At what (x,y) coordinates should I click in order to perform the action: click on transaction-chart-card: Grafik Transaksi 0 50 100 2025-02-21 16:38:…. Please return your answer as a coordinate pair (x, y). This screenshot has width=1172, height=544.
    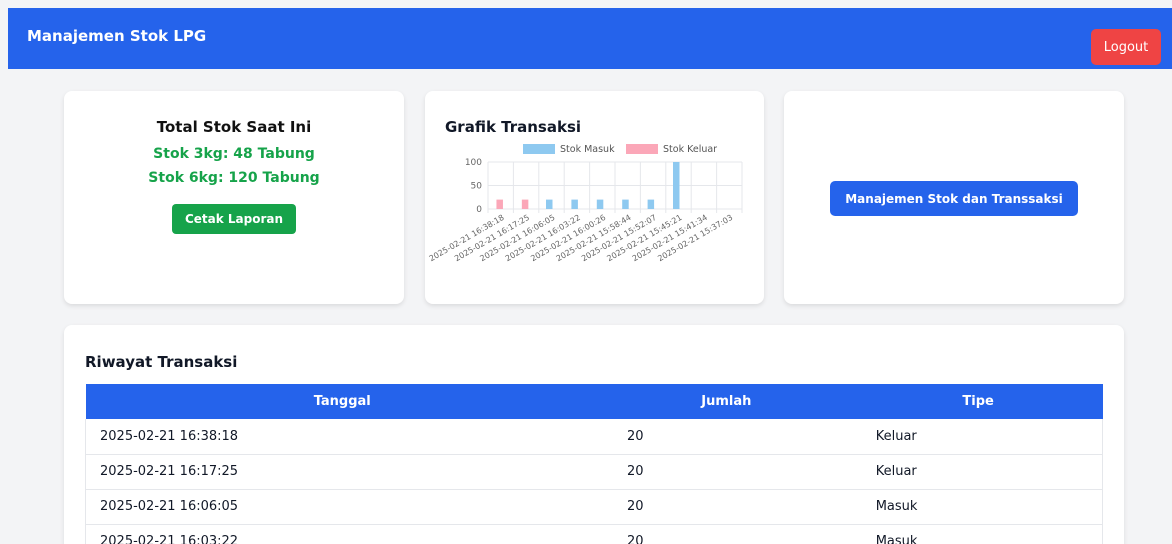
    Looking at the image, I should click on (594, 197).